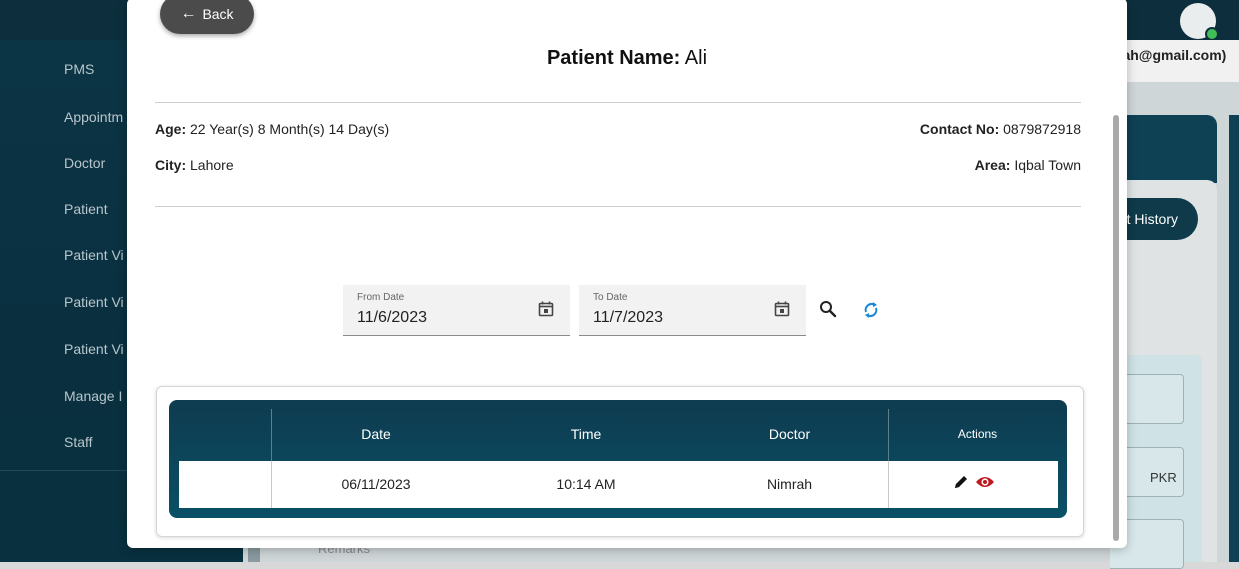  Describe the element at coordinates (171, 165) in the screenshot. I see `city-label: City:` at that location.